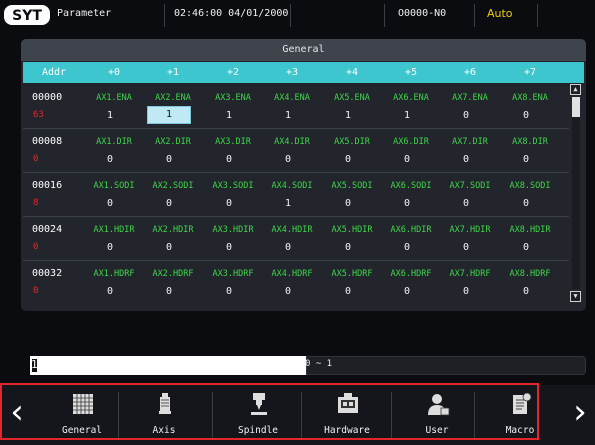 This screenshot has width=595, height=445. What do you see at coordinates (470, 274) in the screenshot?
I see `param-name: AX7.HDRF` at bounding box center [470, 274].